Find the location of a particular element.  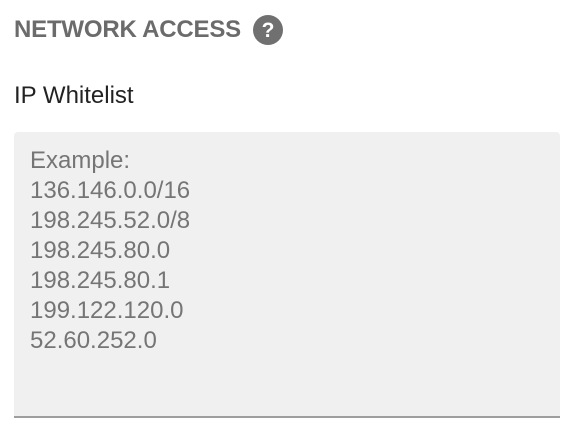

help-icon: ? is located at coordinates (267, 30).